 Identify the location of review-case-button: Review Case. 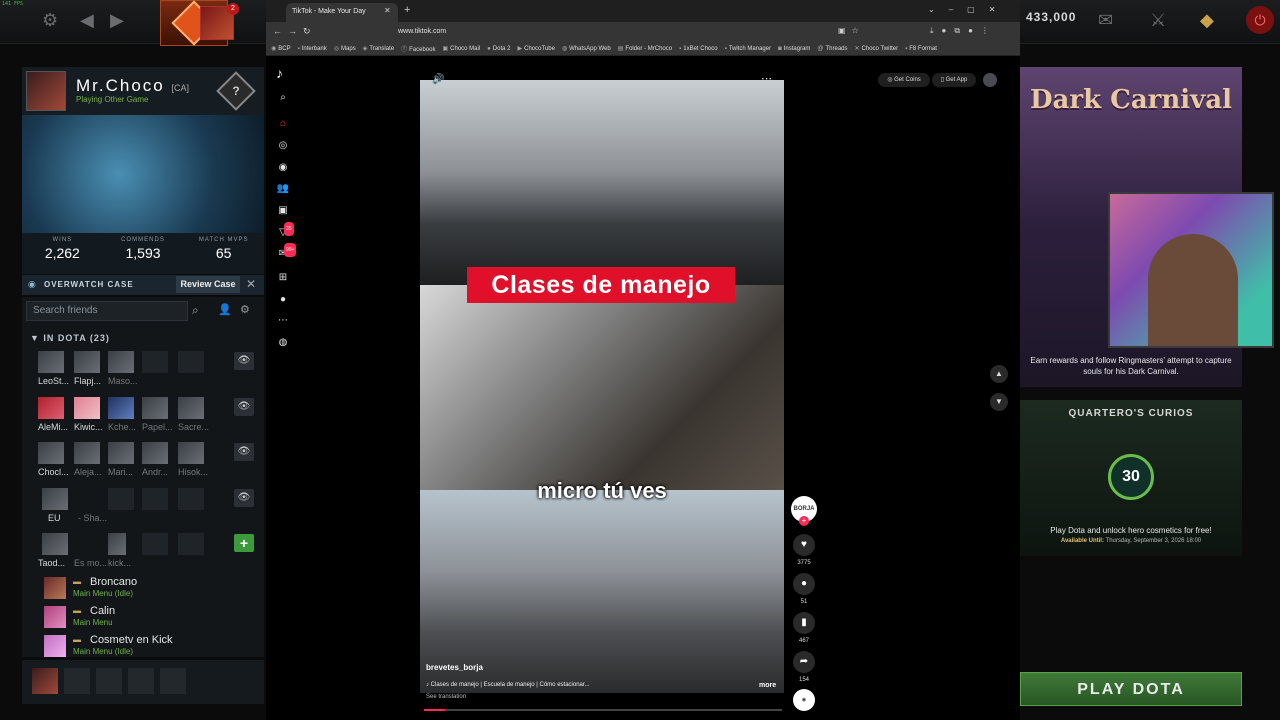
(208, 284).